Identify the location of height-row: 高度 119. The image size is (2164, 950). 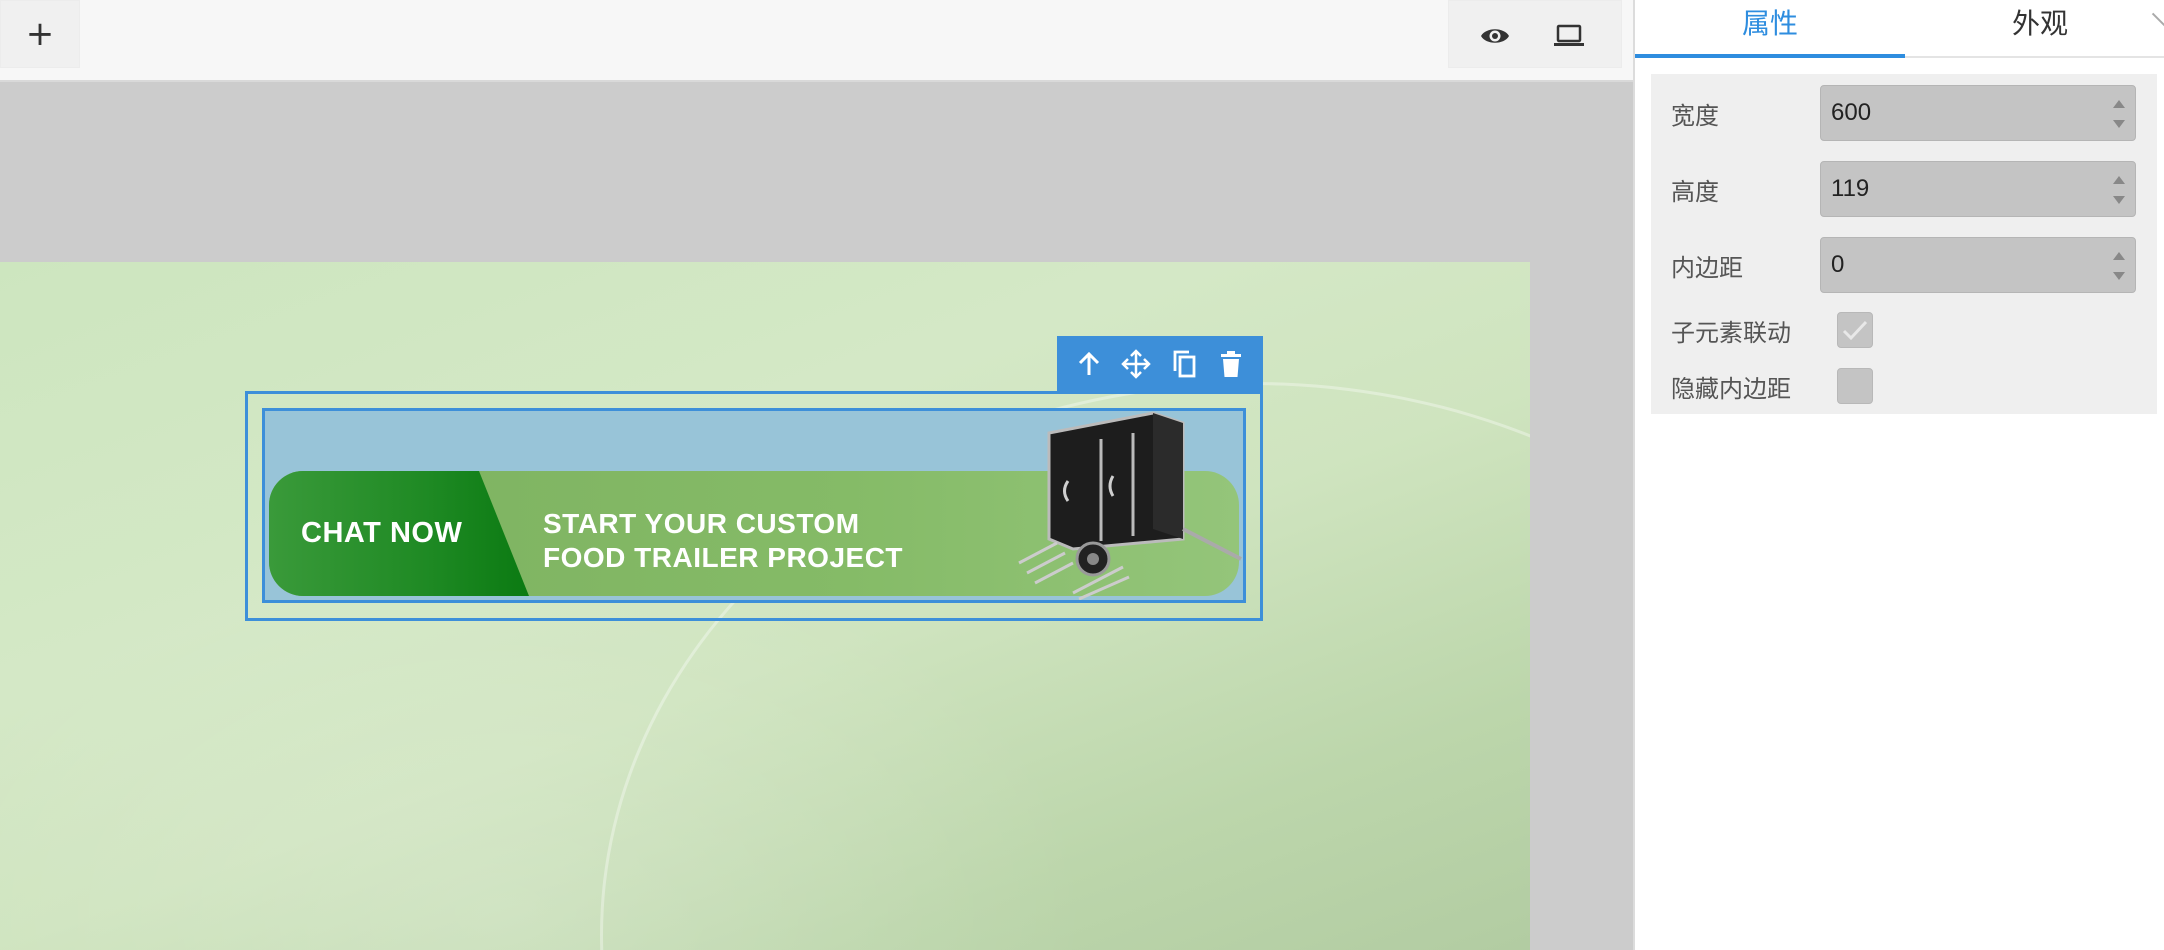
(1904, 189).